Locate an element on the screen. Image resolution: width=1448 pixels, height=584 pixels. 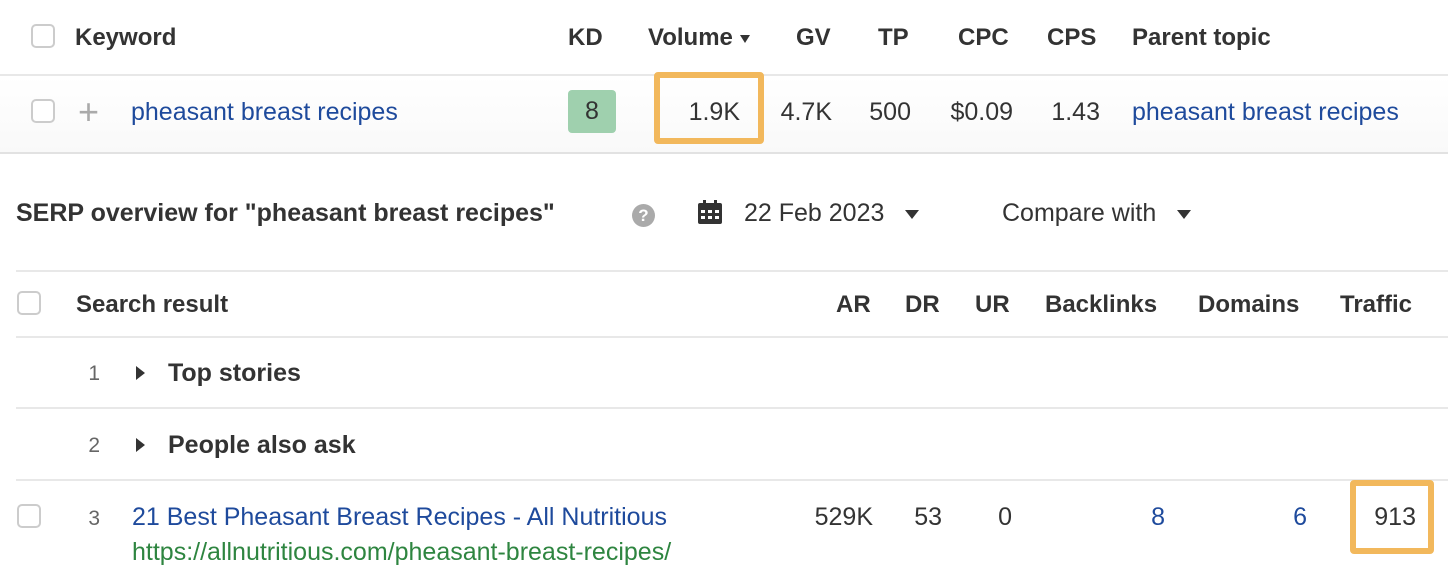
header-traffic: Traffic is located at coordinates (1376, 305).